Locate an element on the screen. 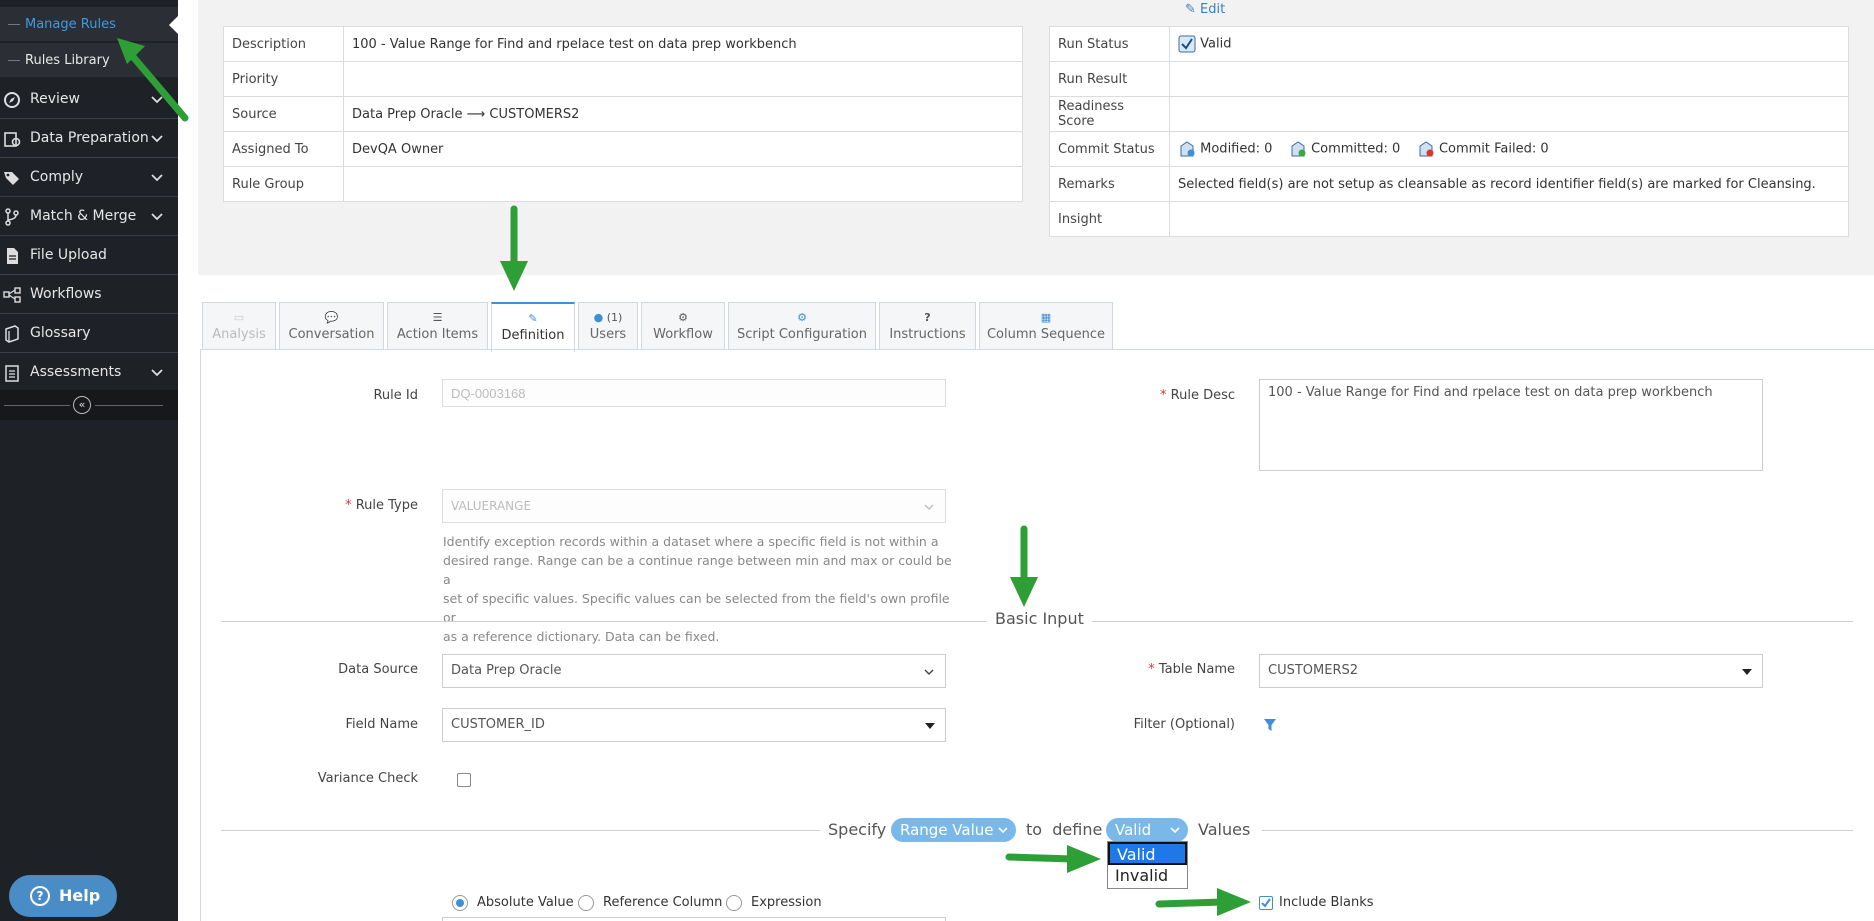 This screenshot has height=921, width=1874. include-blanks-label: Include Blanks is located at coordinates (1326, 902).